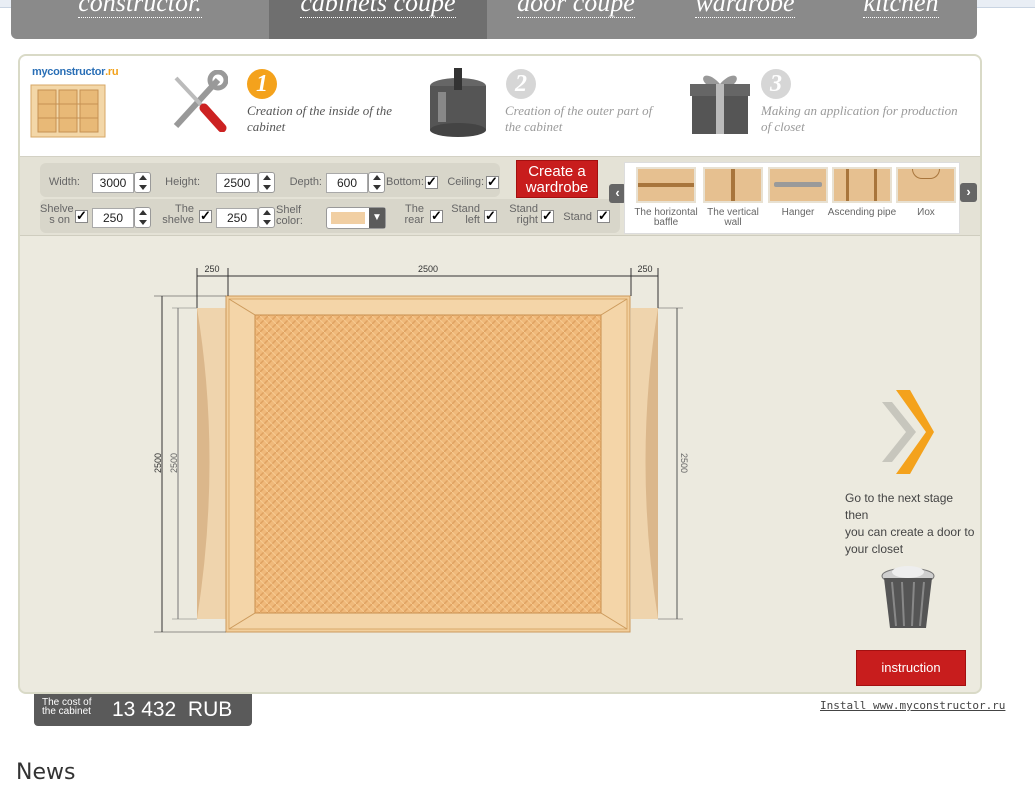 Image resolution: width=1035 pixels, height=785 pixels. I want to click on height-label: Height:, so click(182, 182).